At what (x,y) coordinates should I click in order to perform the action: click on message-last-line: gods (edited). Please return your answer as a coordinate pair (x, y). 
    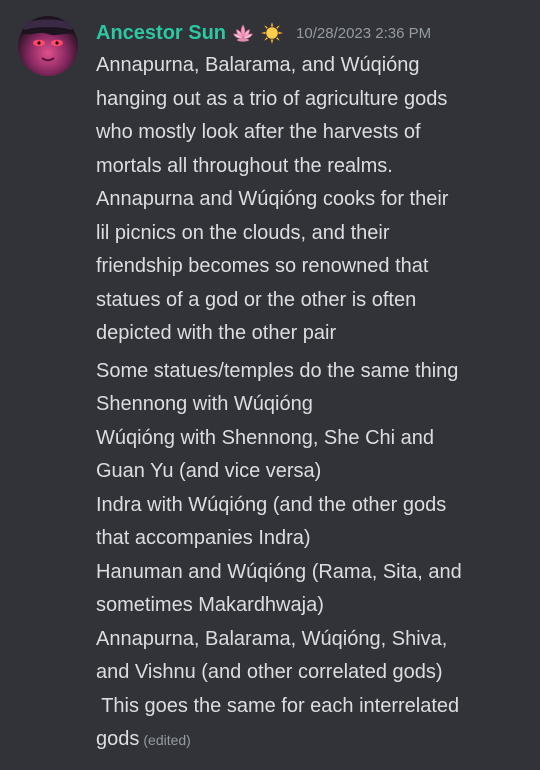
    Looking at the image, I should click on (311, 740).